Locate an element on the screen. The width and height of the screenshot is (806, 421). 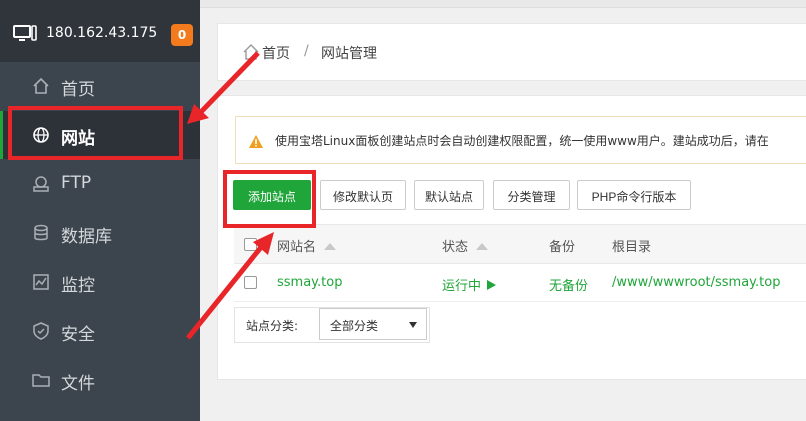
php-cli-version-button: PHP命令行版本 is located at coordinates (634, 195).